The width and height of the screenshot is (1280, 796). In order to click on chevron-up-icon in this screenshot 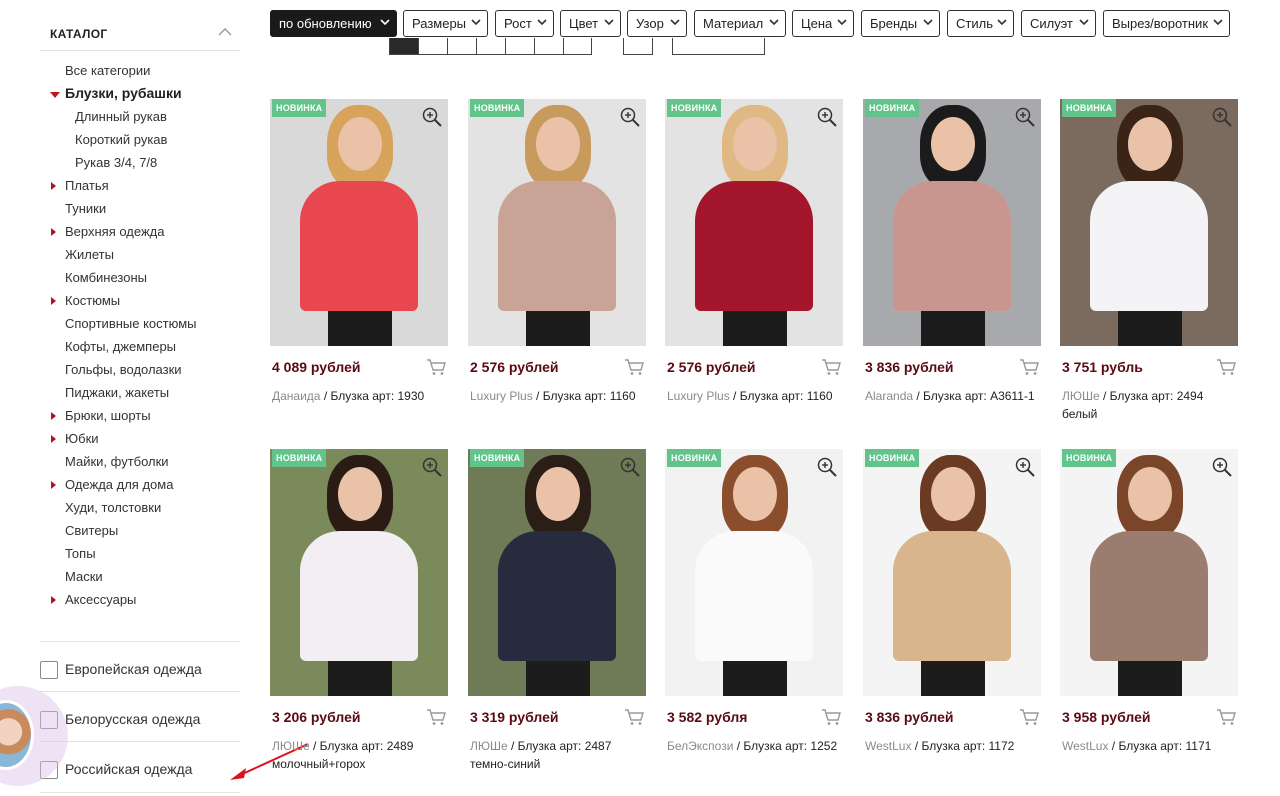, I will do `click(225, 32)`.